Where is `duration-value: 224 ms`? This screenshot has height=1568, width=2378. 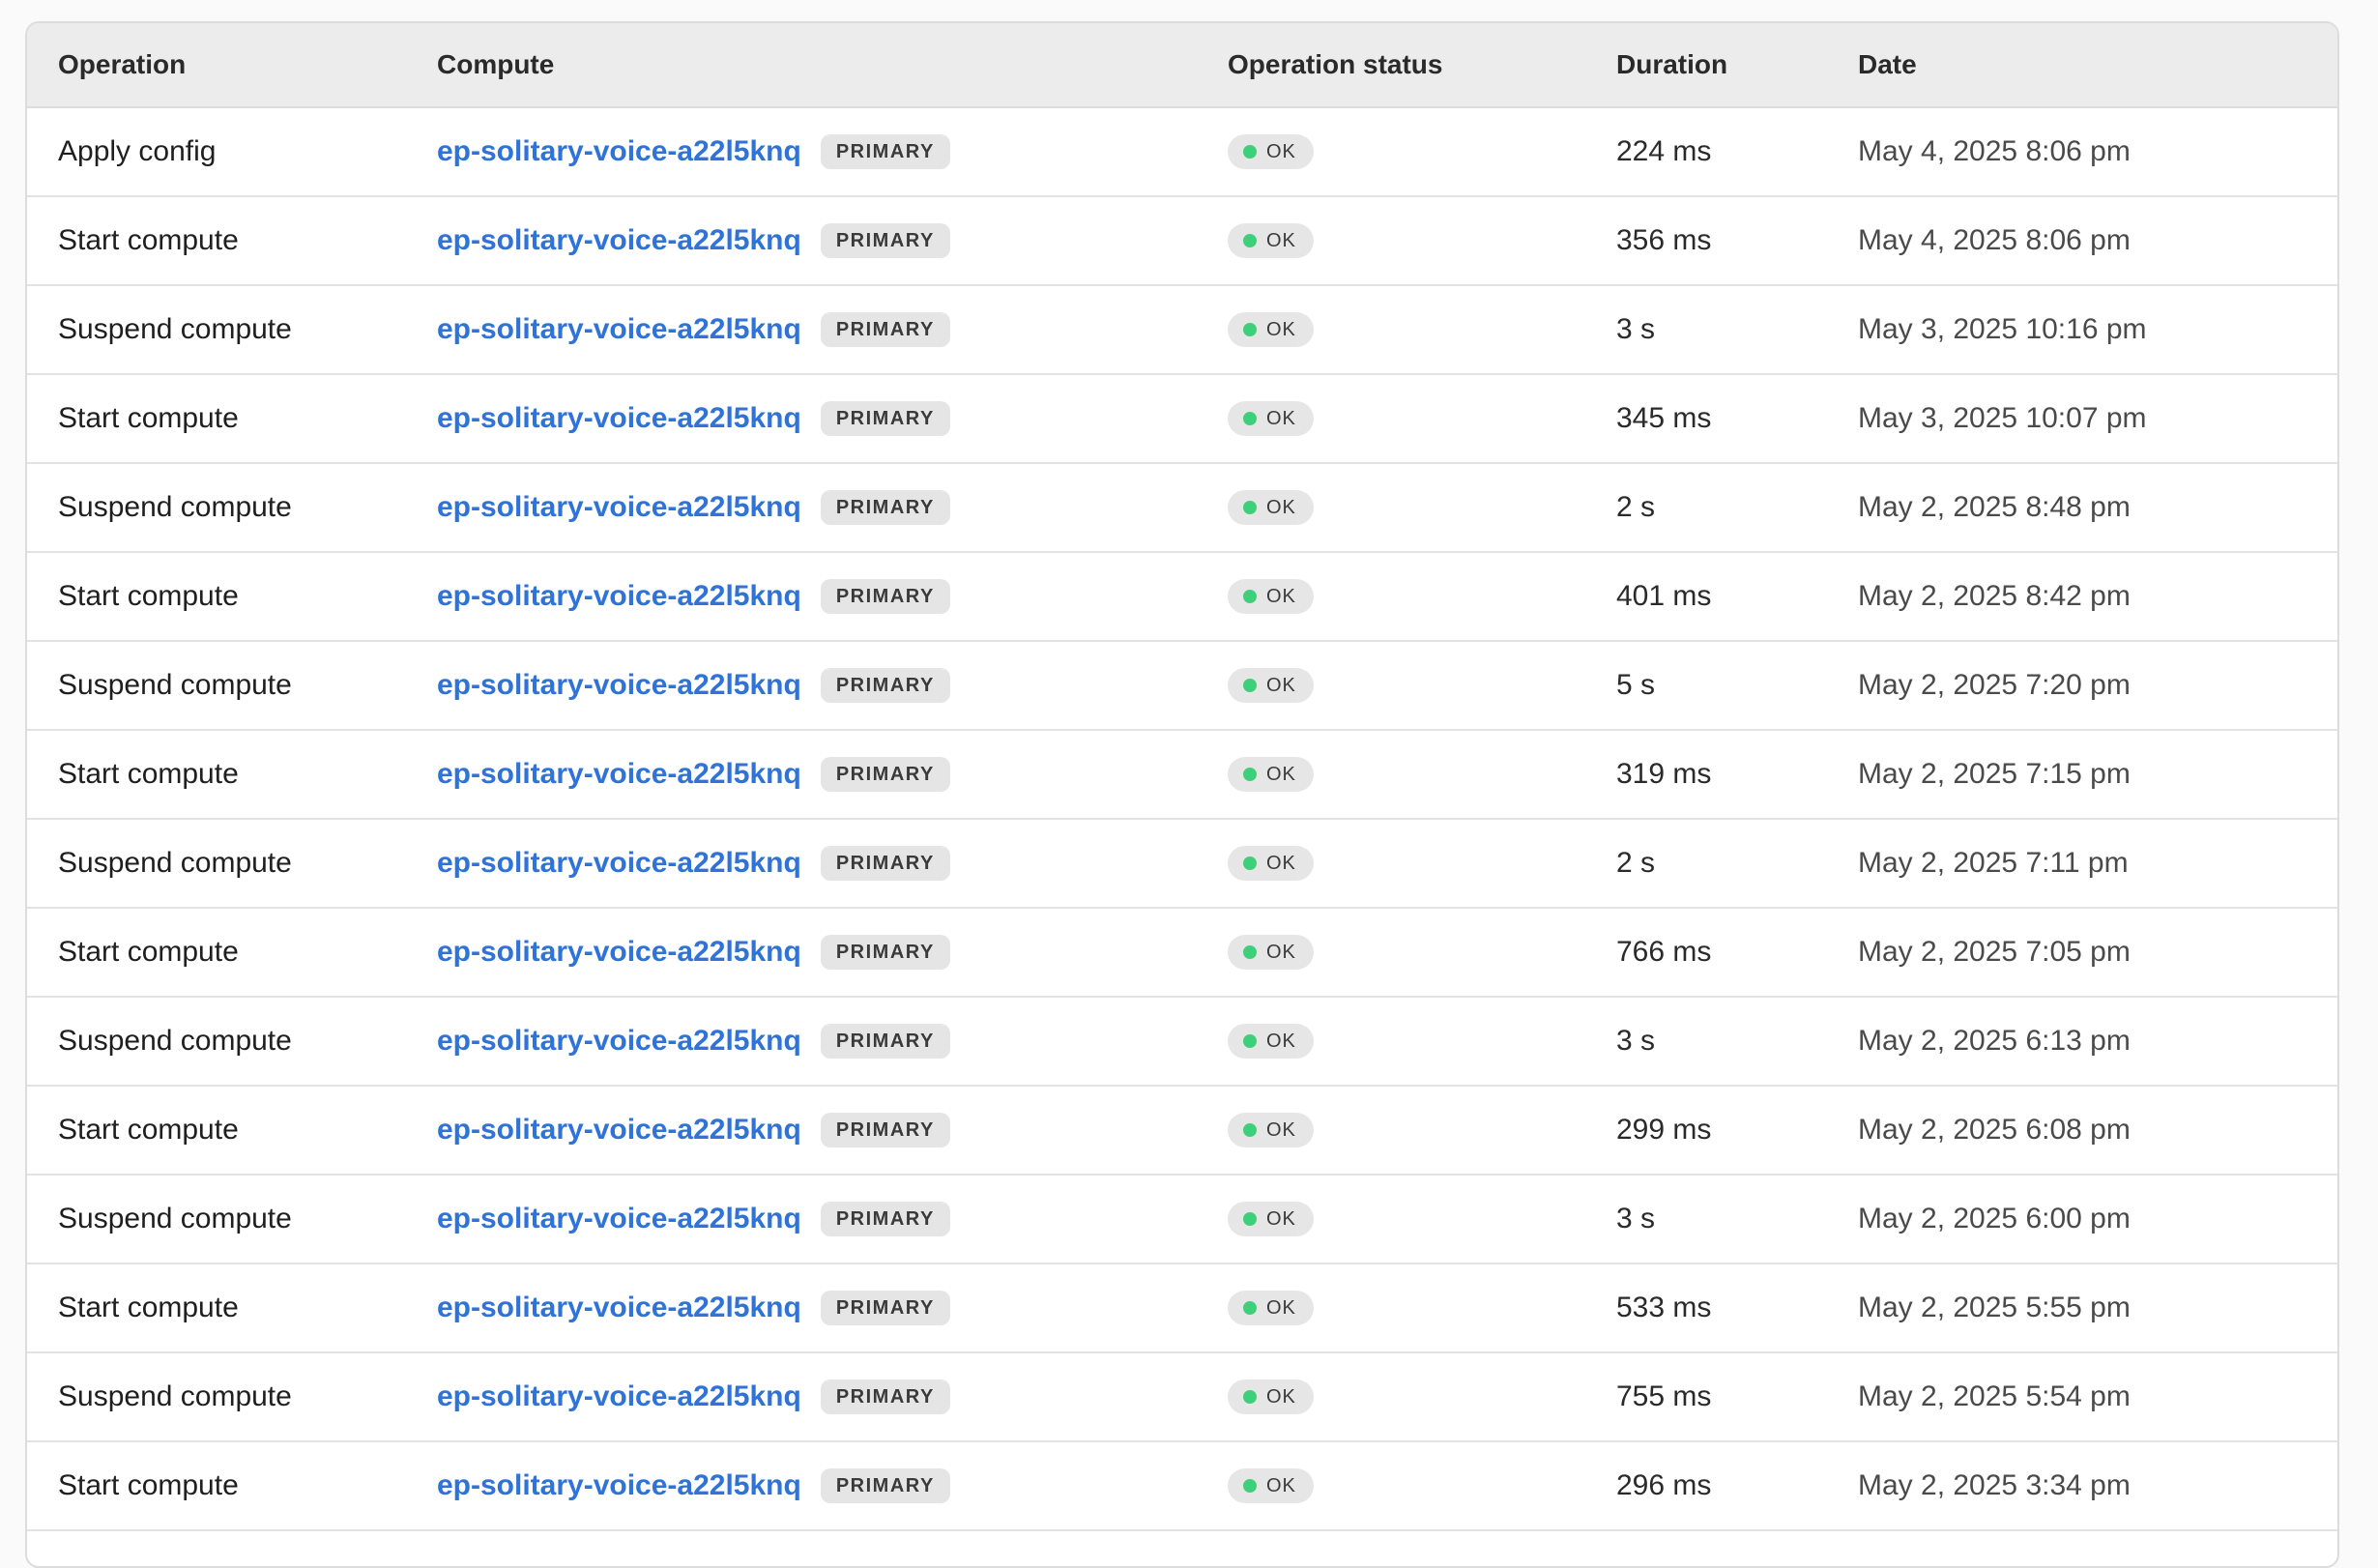
duration-value: 224 ms is located at coordinates (1664, 151).